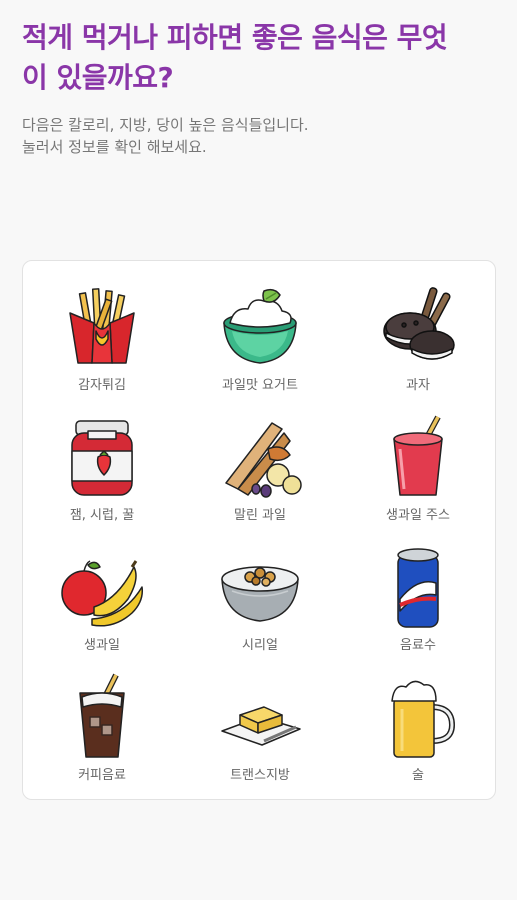  I want to click on jam-jar-icon, so click(102, 458).